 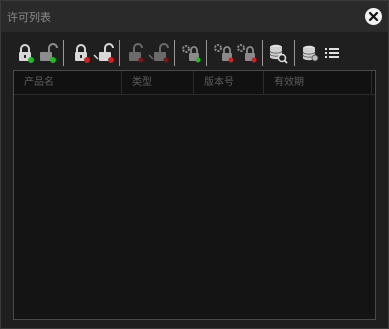 I want to click on column-header-version: 版本号, so click(x=229, y=82).